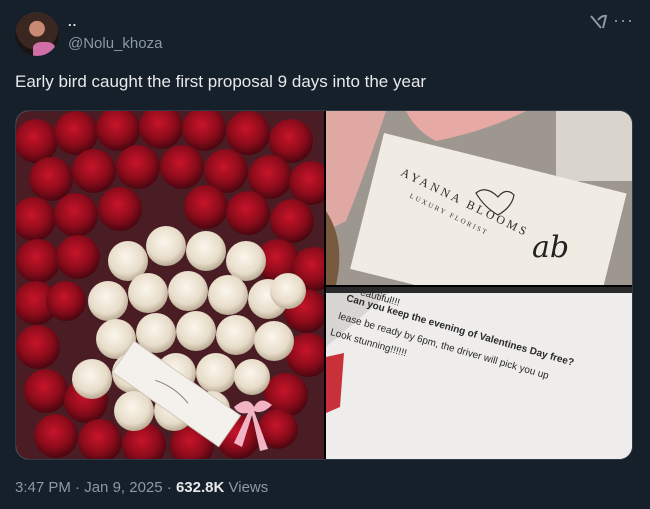 This screenshot has height=509, width=650. What do you see at coordinates (623, 20) in the screenshot?
I see `more-options-icon: ···` at bounding box center [623, 20].